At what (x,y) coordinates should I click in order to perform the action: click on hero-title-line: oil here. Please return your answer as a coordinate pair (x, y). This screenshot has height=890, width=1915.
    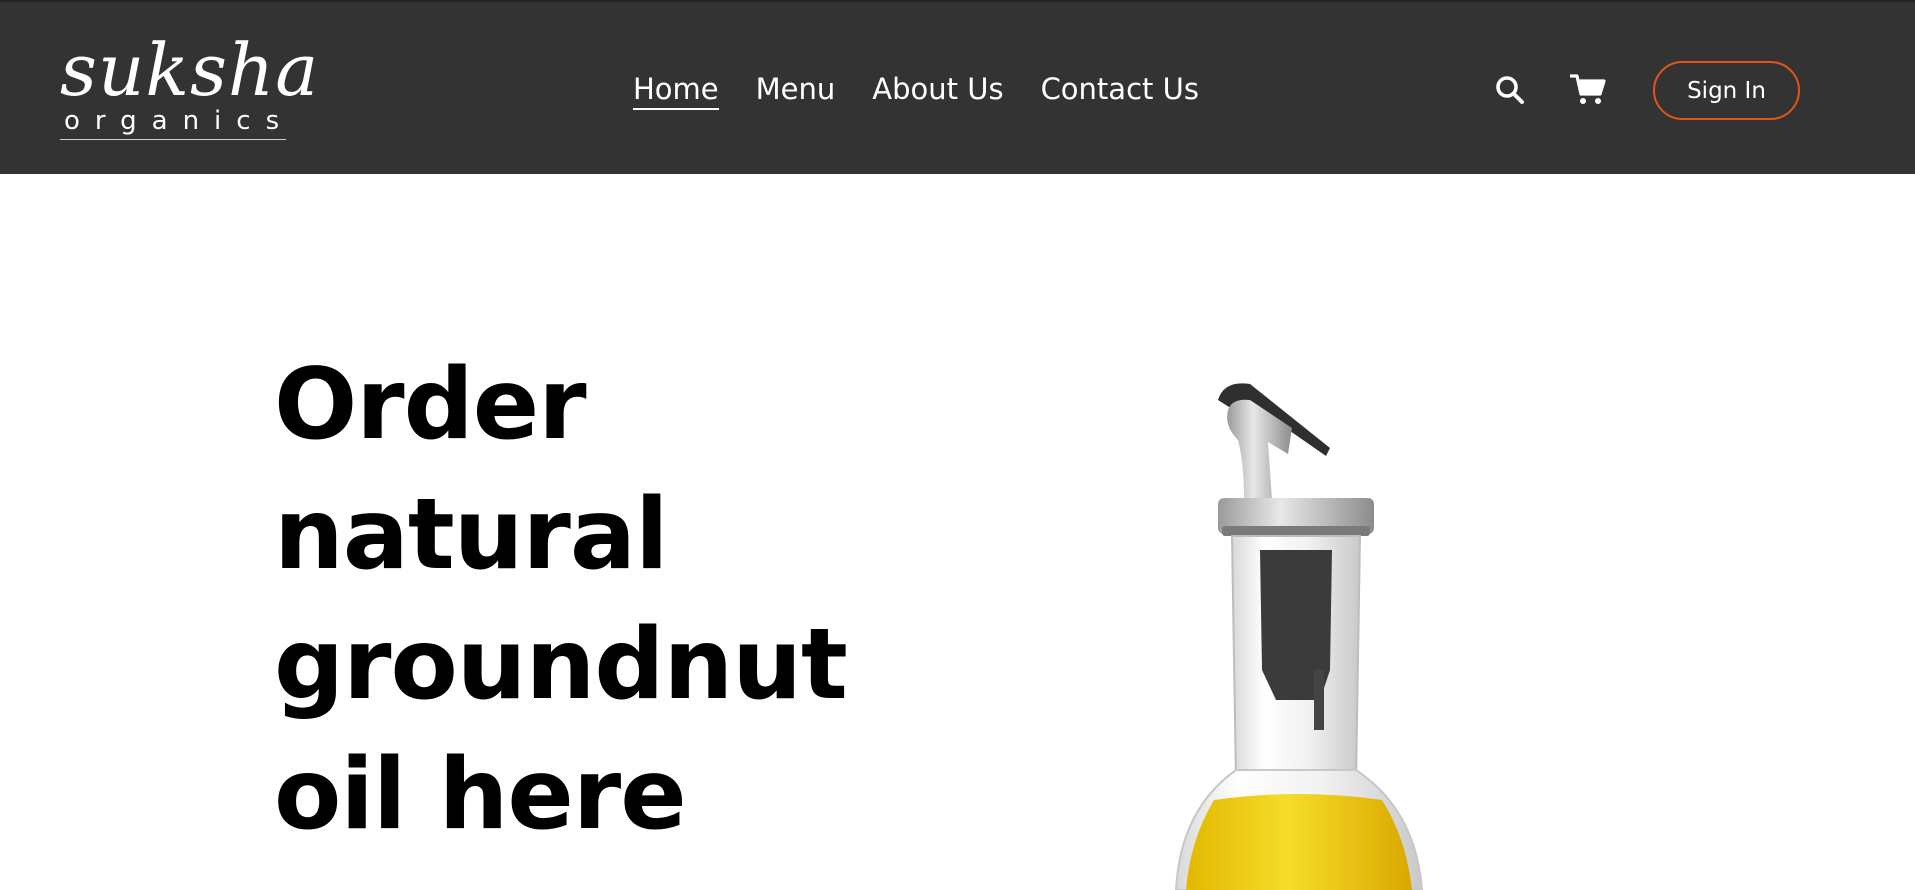
    Looking at the image, I should click on (480, 795).